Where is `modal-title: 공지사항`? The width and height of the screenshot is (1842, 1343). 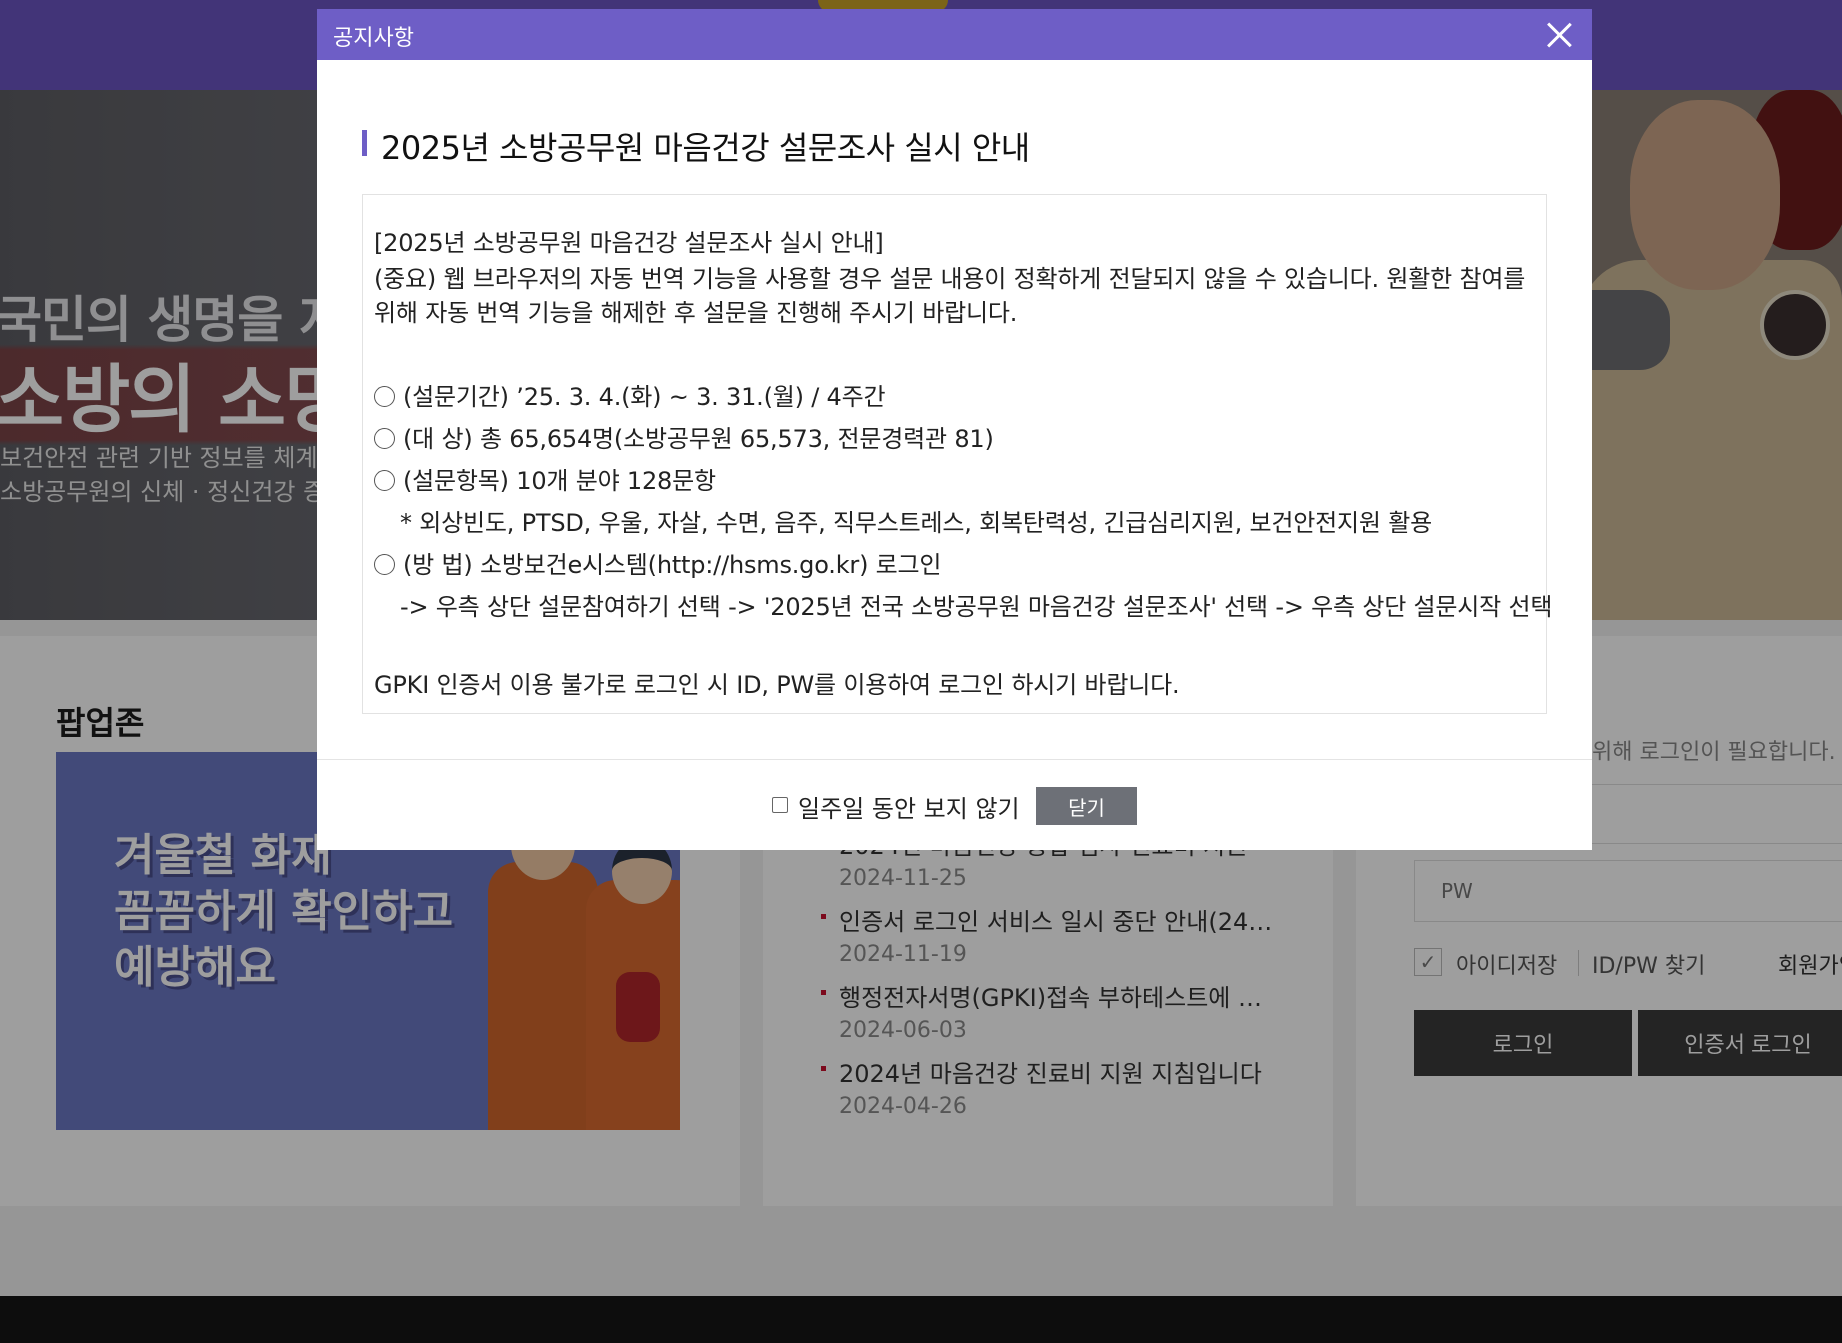 modal-title: 공지사항 is located at coordinates (373, 38).